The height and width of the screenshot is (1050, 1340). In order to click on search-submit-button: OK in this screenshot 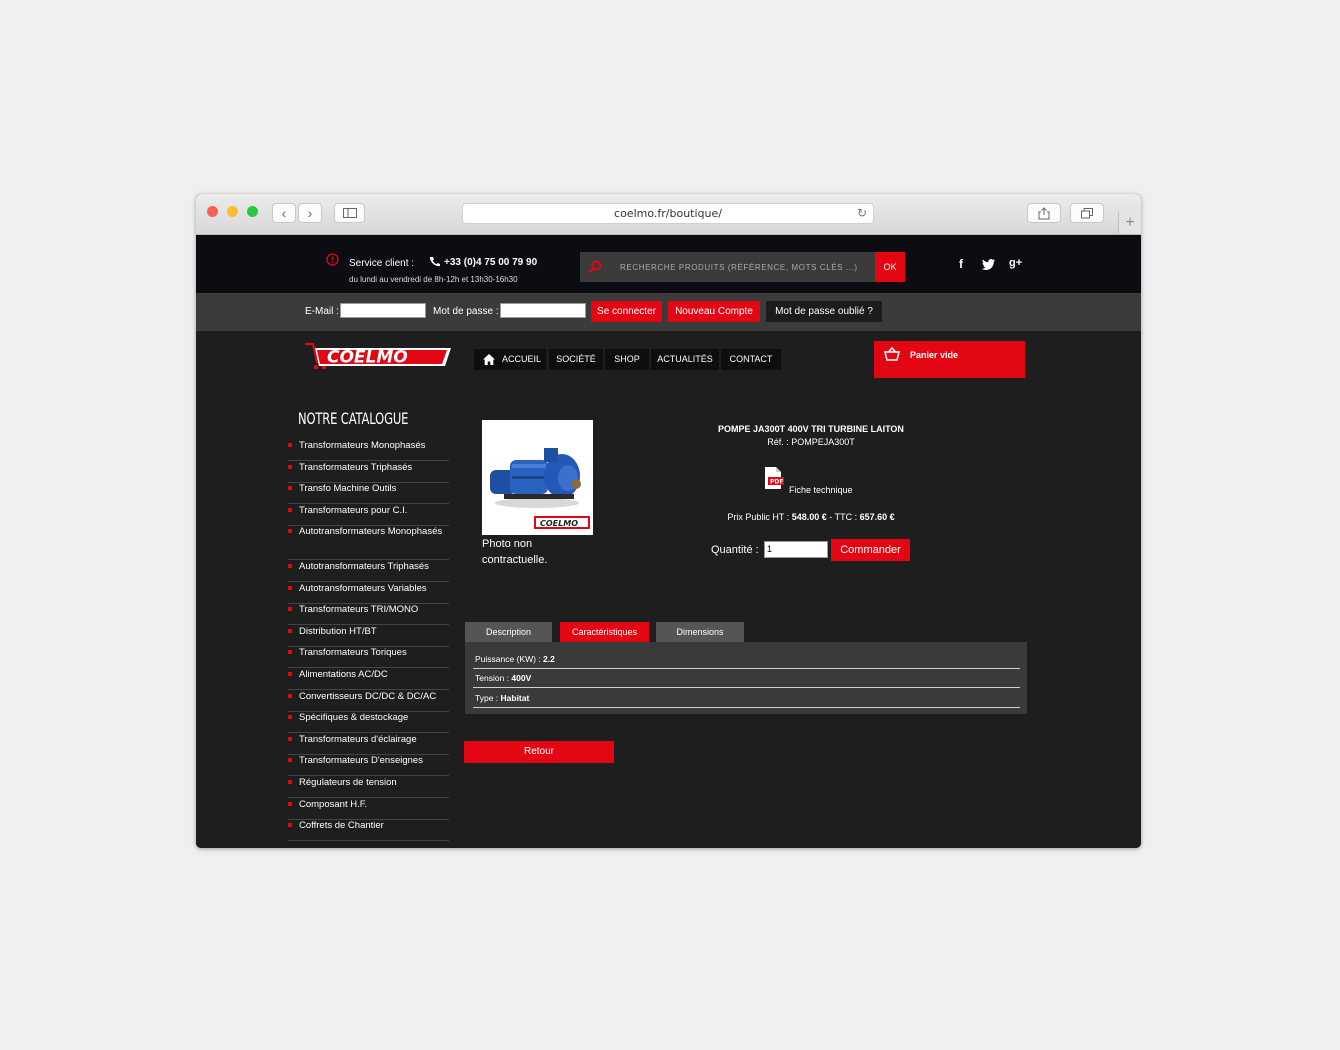, I will do `click(890, 267)`.